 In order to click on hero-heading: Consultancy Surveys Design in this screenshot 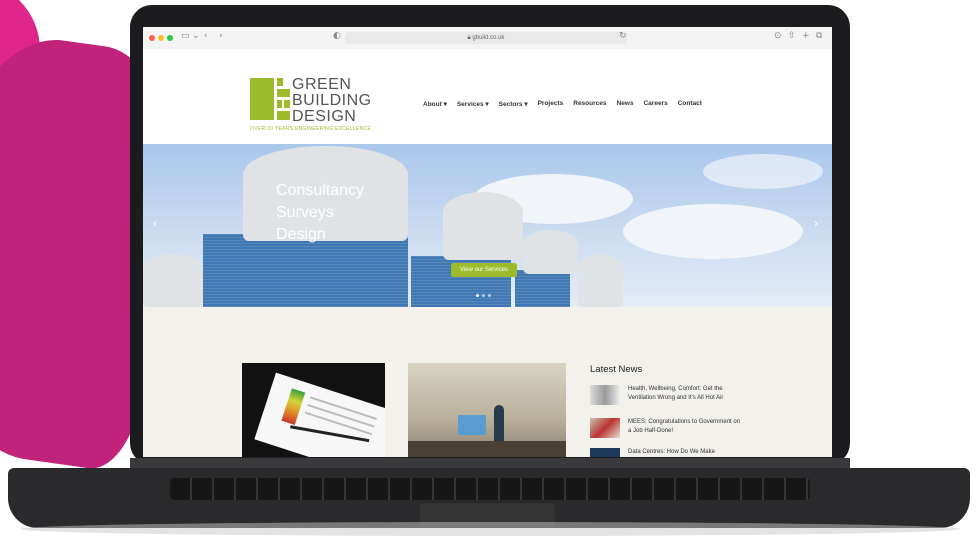, I will do `click(320, 213)`.